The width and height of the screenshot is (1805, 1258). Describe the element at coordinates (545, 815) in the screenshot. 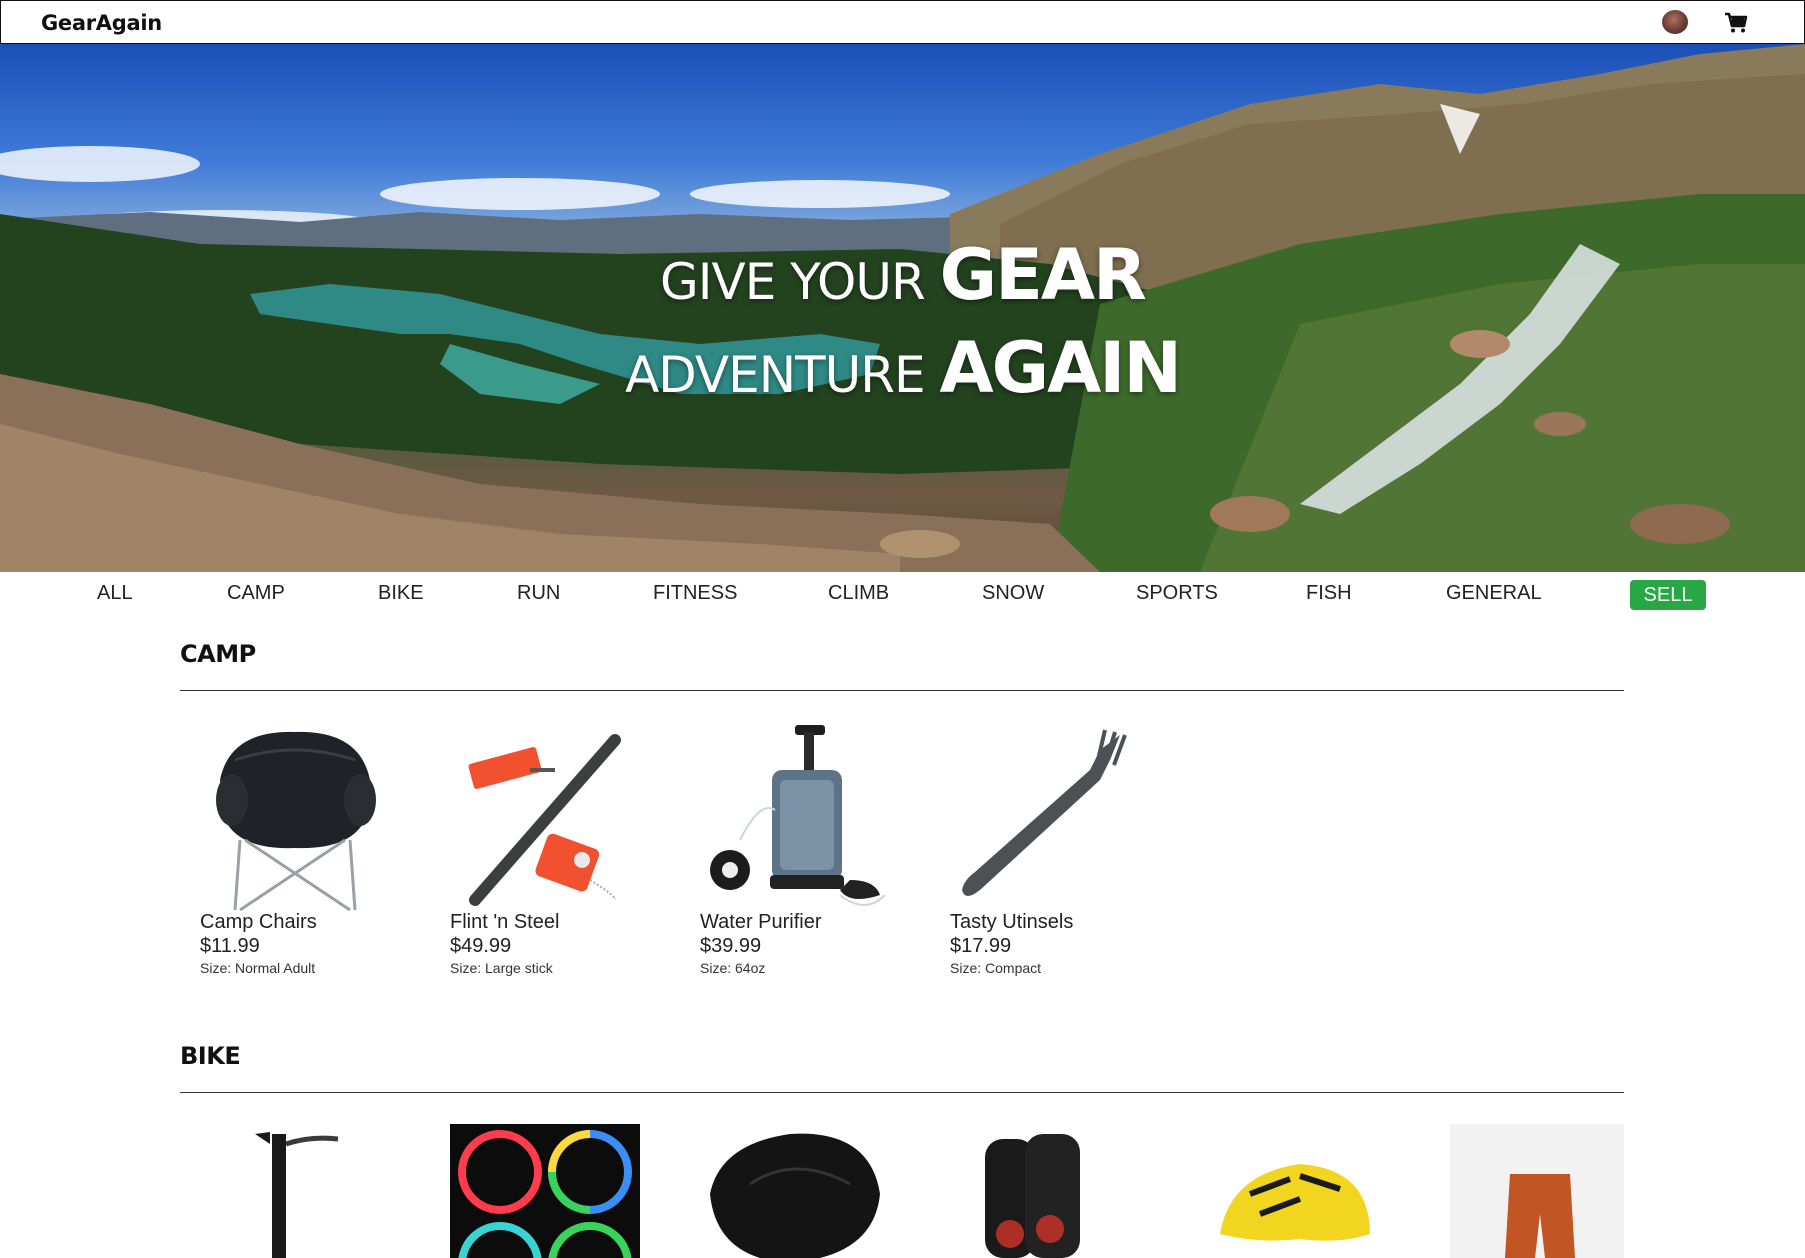

I see `flint-steel-image` at that location.